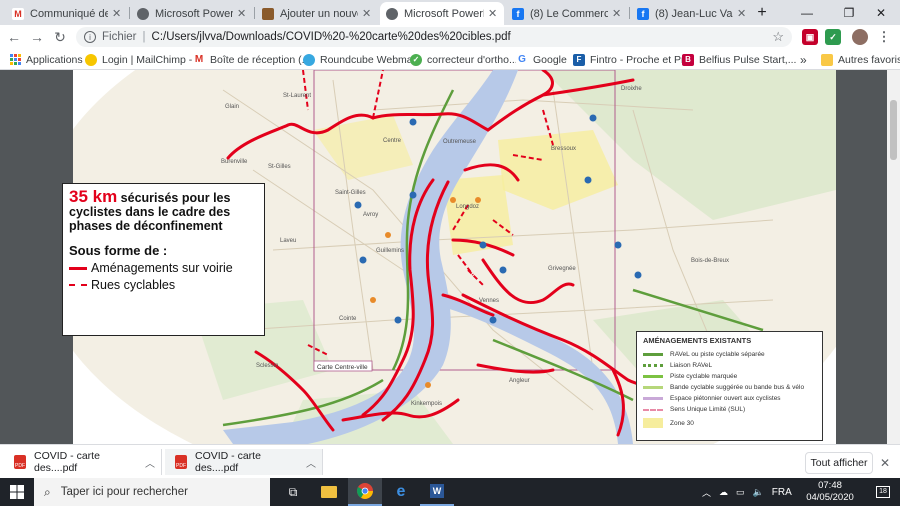 This screenshot has width=900, height=506. What do you see at coordinates (329, 492) in the screenshot?
I see `file-explorer-button` at bounding box center [329, 492].